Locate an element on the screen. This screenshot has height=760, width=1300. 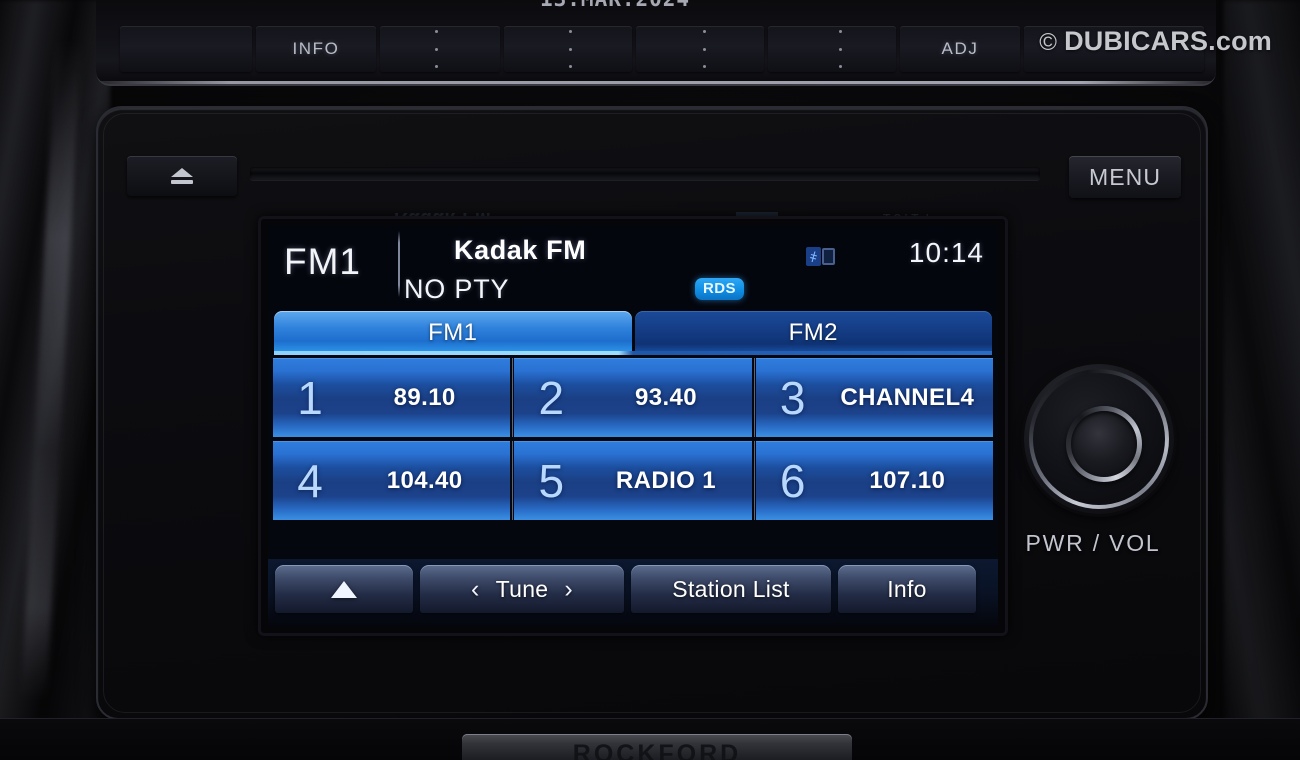
cd-slot is located at coordinates (645, 173).